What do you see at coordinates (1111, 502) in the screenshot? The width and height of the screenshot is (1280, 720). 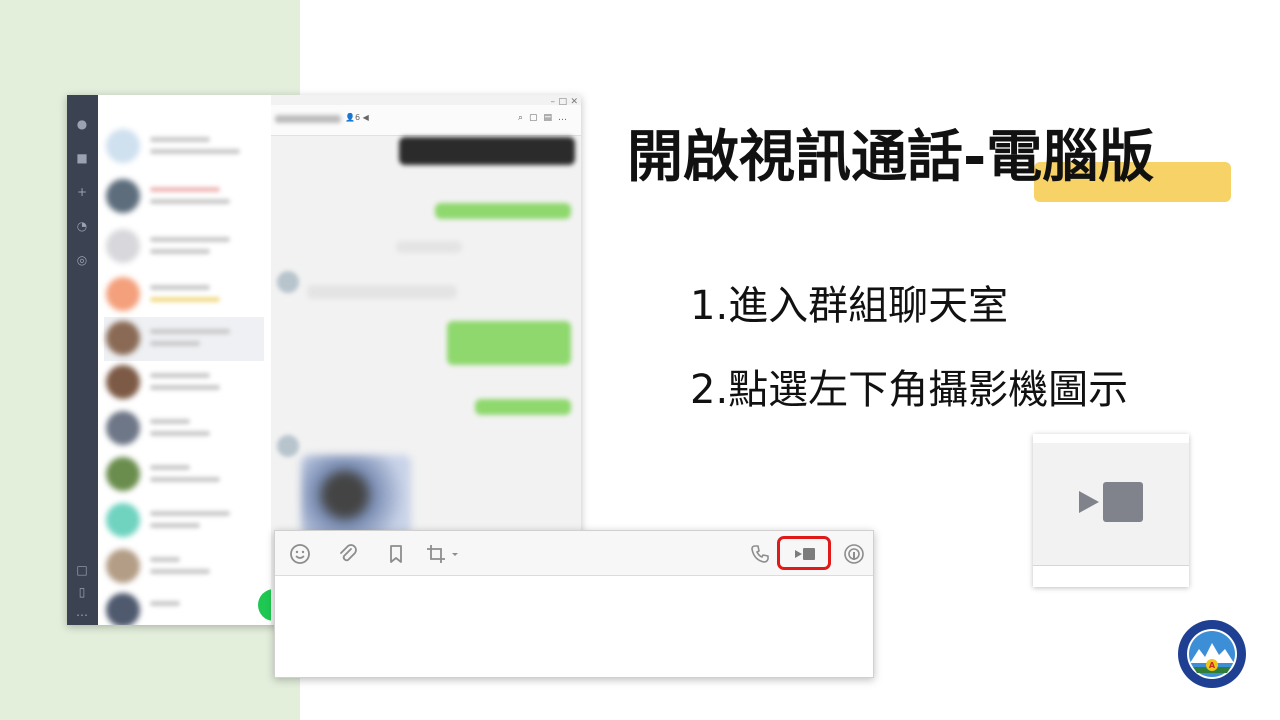 I see `video-camera-large-icon` at bounding box center [1111, 502].